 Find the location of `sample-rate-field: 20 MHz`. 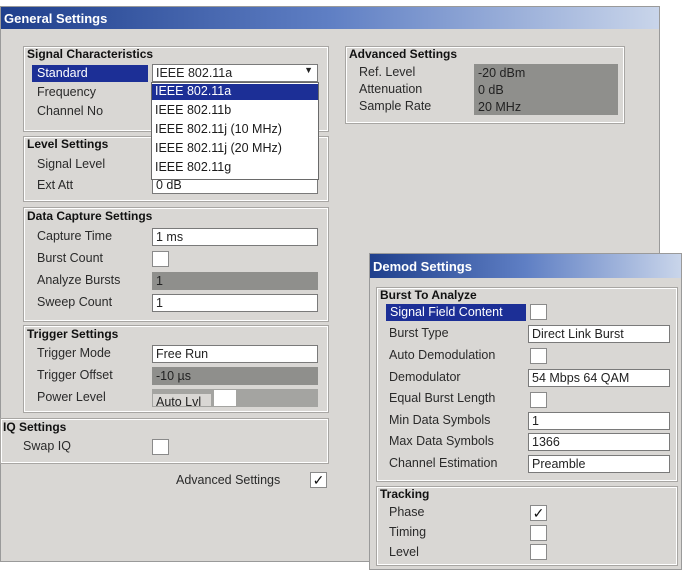

sample-rate-field: 20 MHz is located at coordinates (546, 106).